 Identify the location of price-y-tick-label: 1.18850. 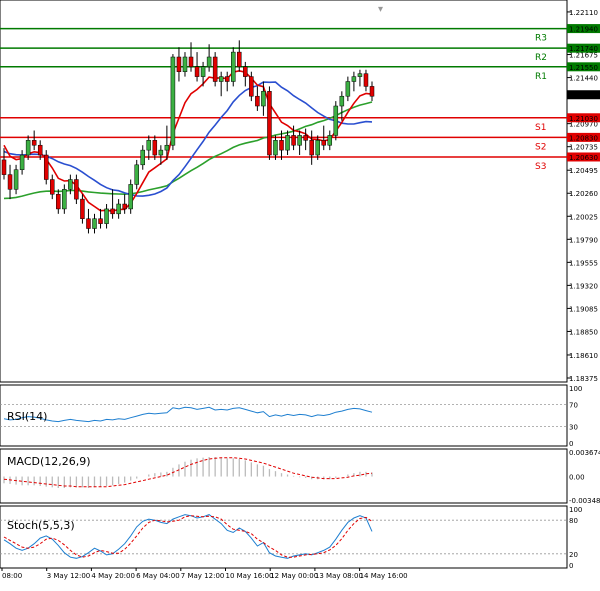
(583, 332).